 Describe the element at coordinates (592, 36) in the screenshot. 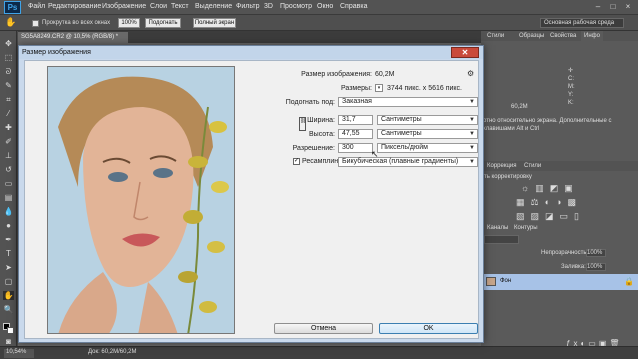

I see `tab-info: Инфо` at that location.